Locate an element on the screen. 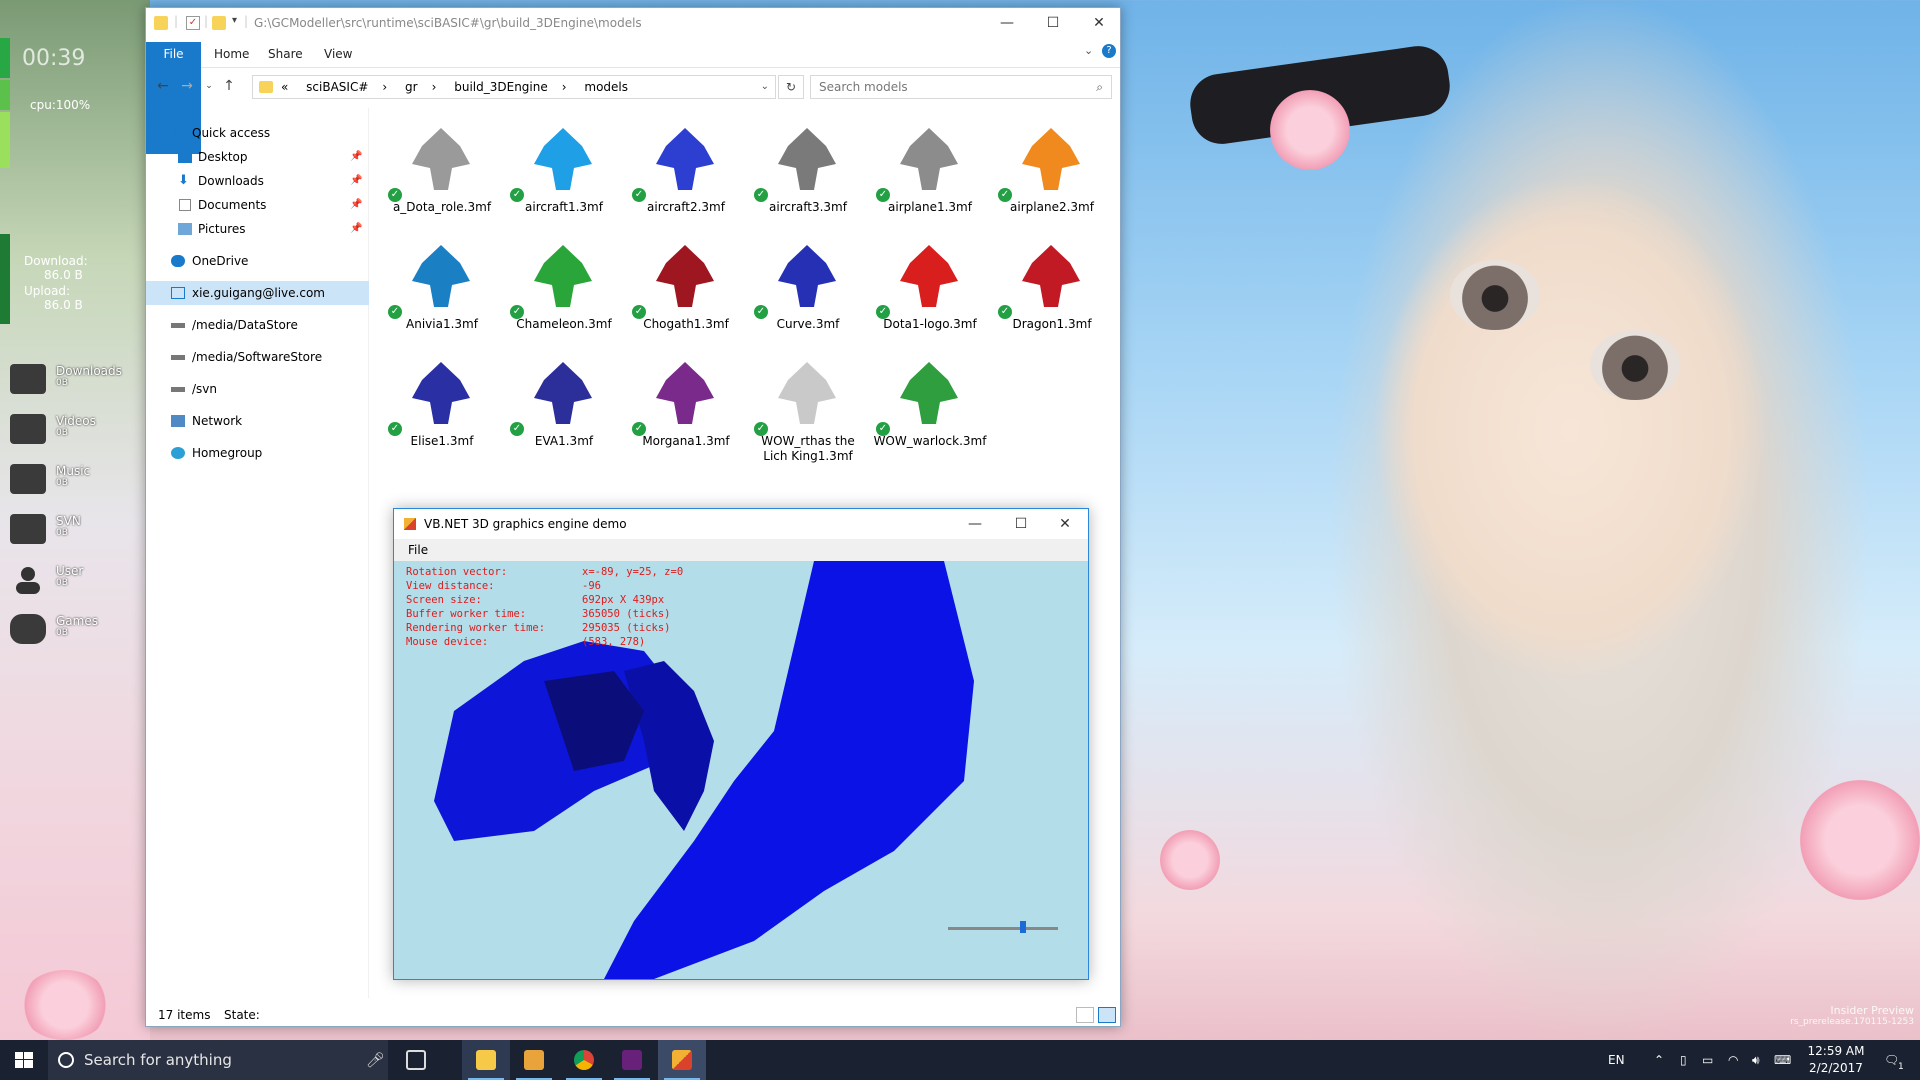  computer-icon is located at coordinates (178, 293).